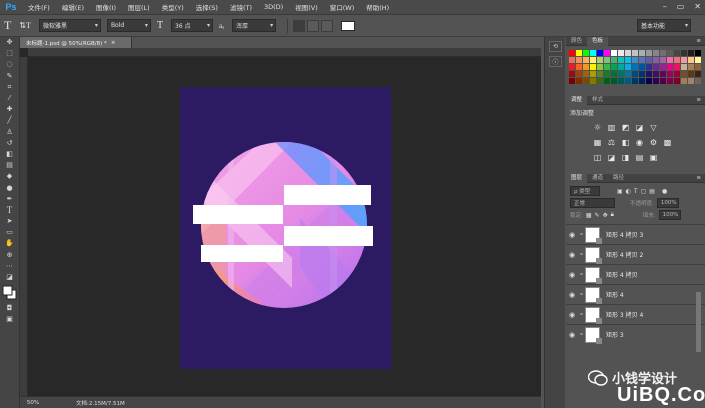 The width and height of the screenshot is (705, 408). What do you see at coordinates (653, 127) in the screenshot?
I see `vibrance-icon: ▽` at bounding box center [653, 127].